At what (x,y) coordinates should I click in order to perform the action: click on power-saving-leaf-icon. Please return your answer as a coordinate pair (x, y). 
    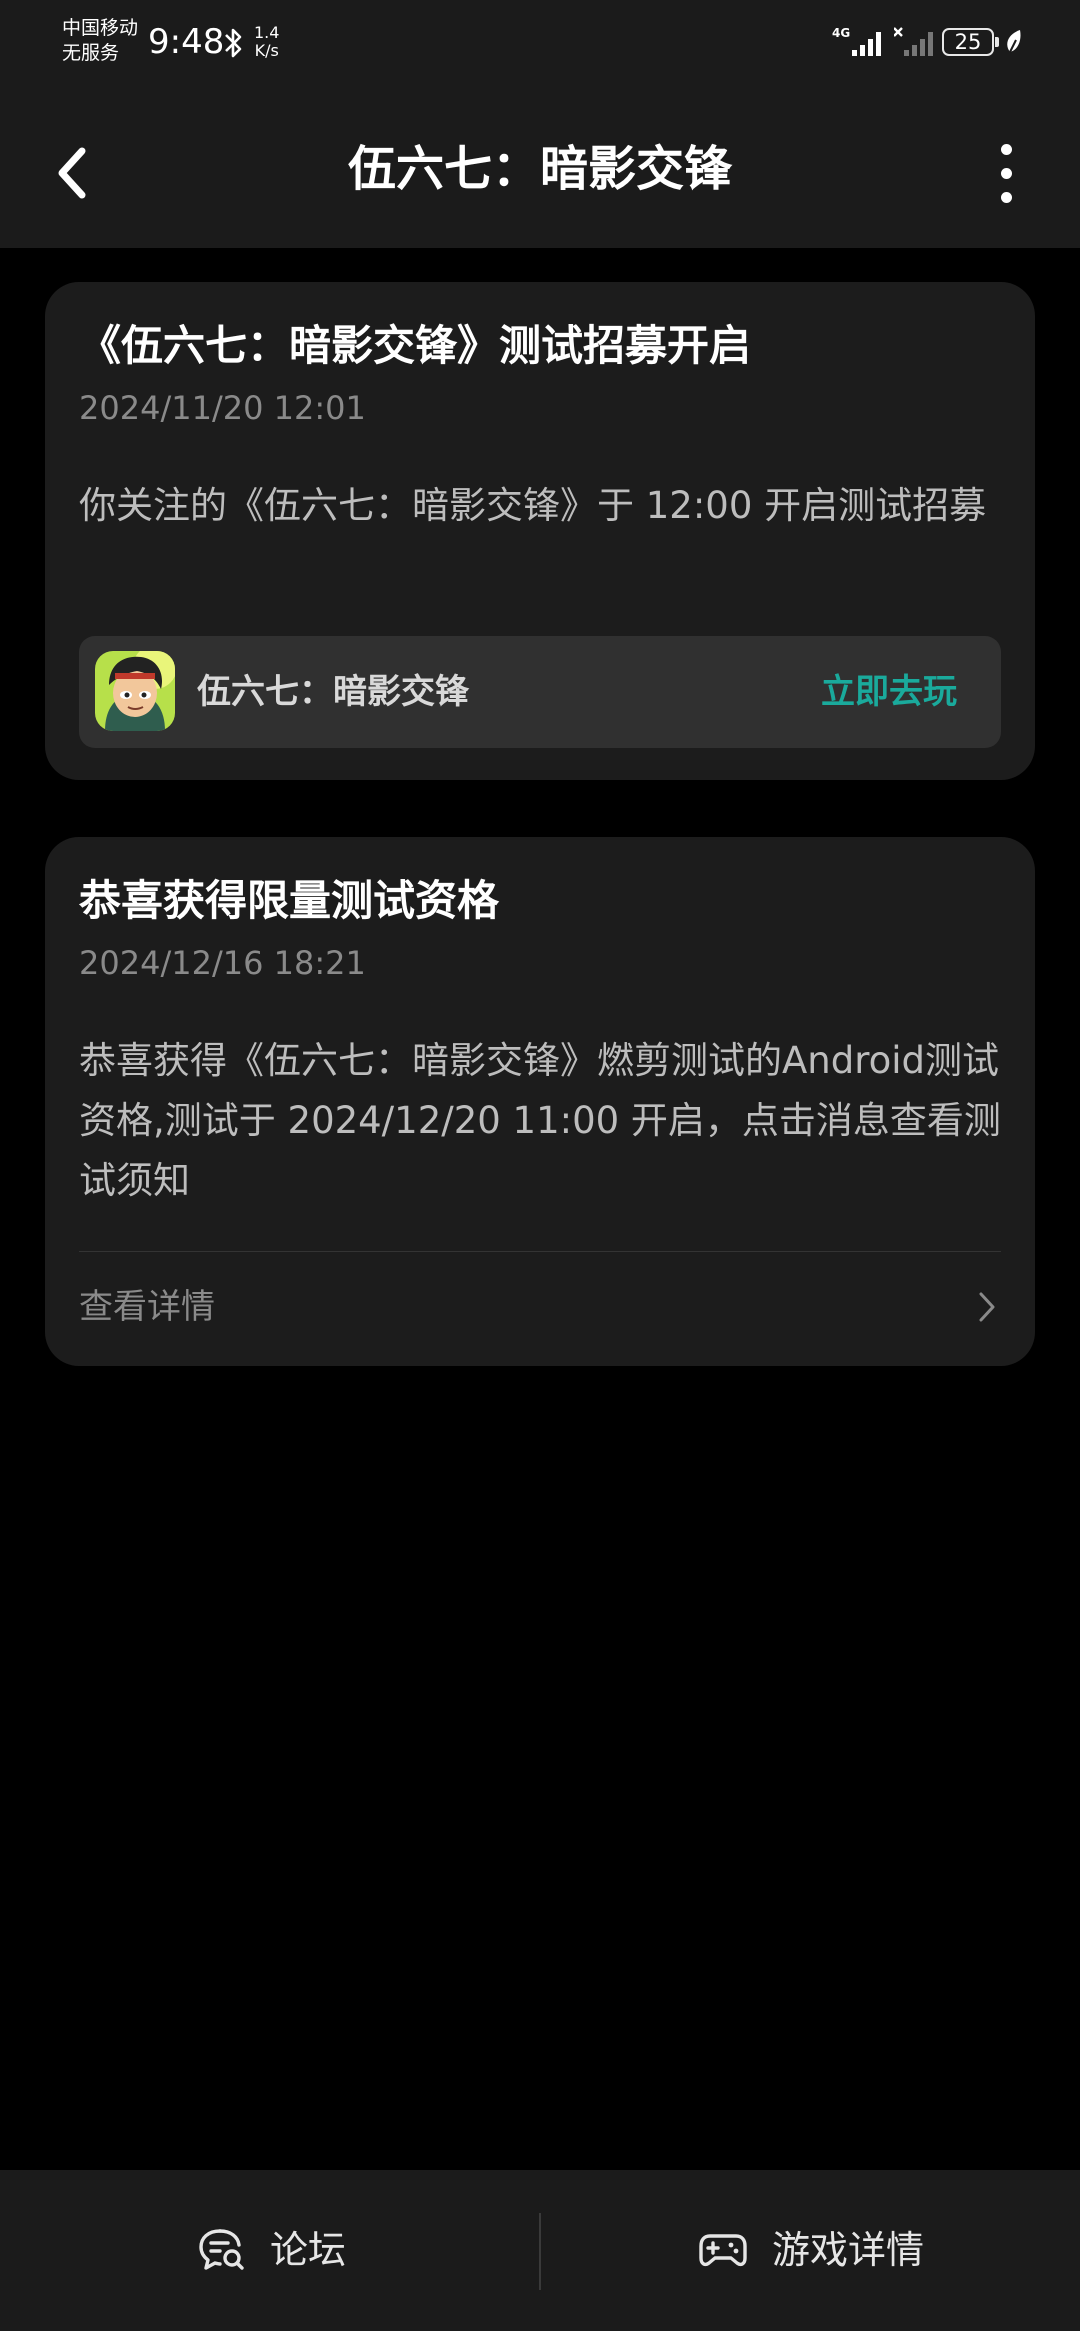
    Looking at the image, I should click on (1014, 41).